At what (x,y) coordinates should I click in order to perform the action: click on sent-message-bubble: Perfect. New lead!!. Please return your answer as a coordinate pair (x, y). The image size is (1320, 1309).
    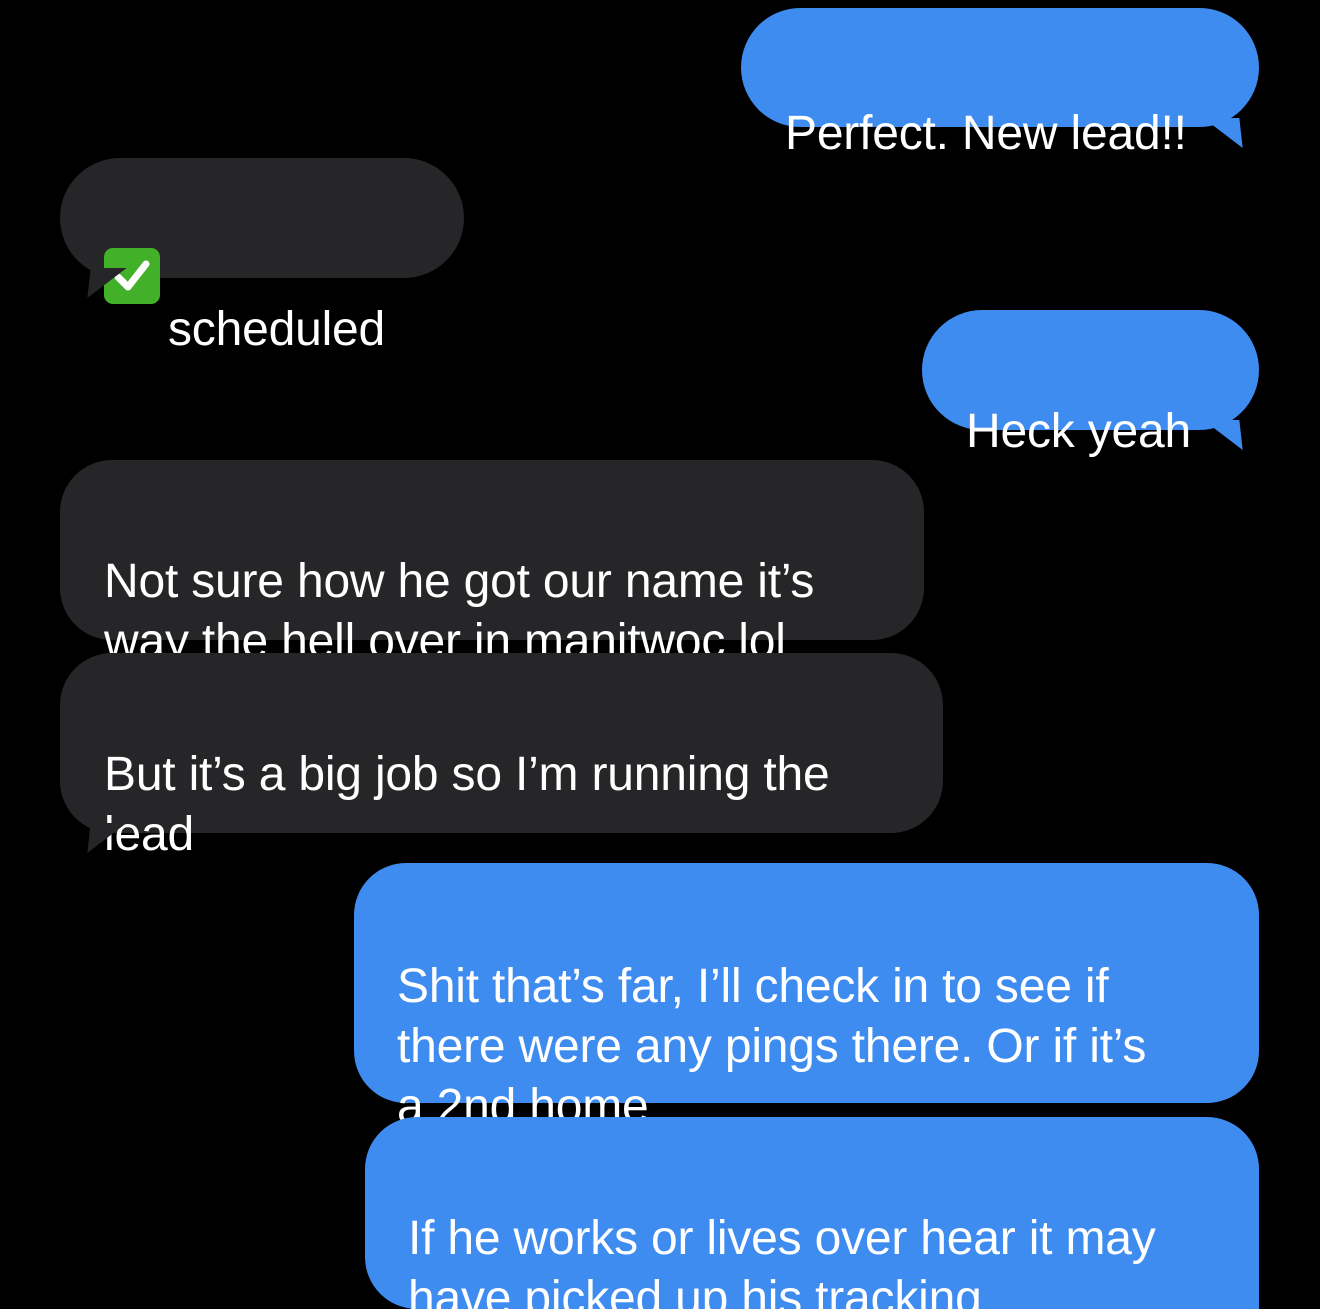
    Looking at the image, I should click on (1000, 84).